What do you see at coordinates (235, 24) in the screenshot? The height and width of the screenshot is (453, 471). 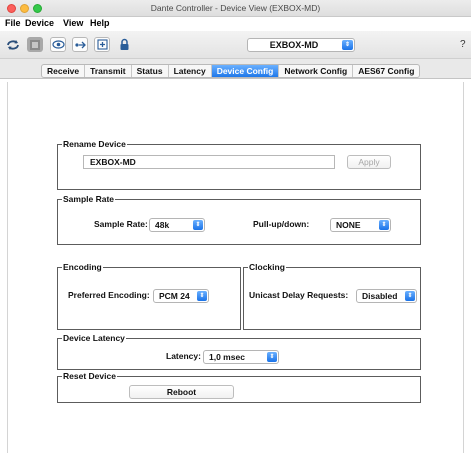 I see `menu-bar: File Device View Help` at bounding box center [235, 24].